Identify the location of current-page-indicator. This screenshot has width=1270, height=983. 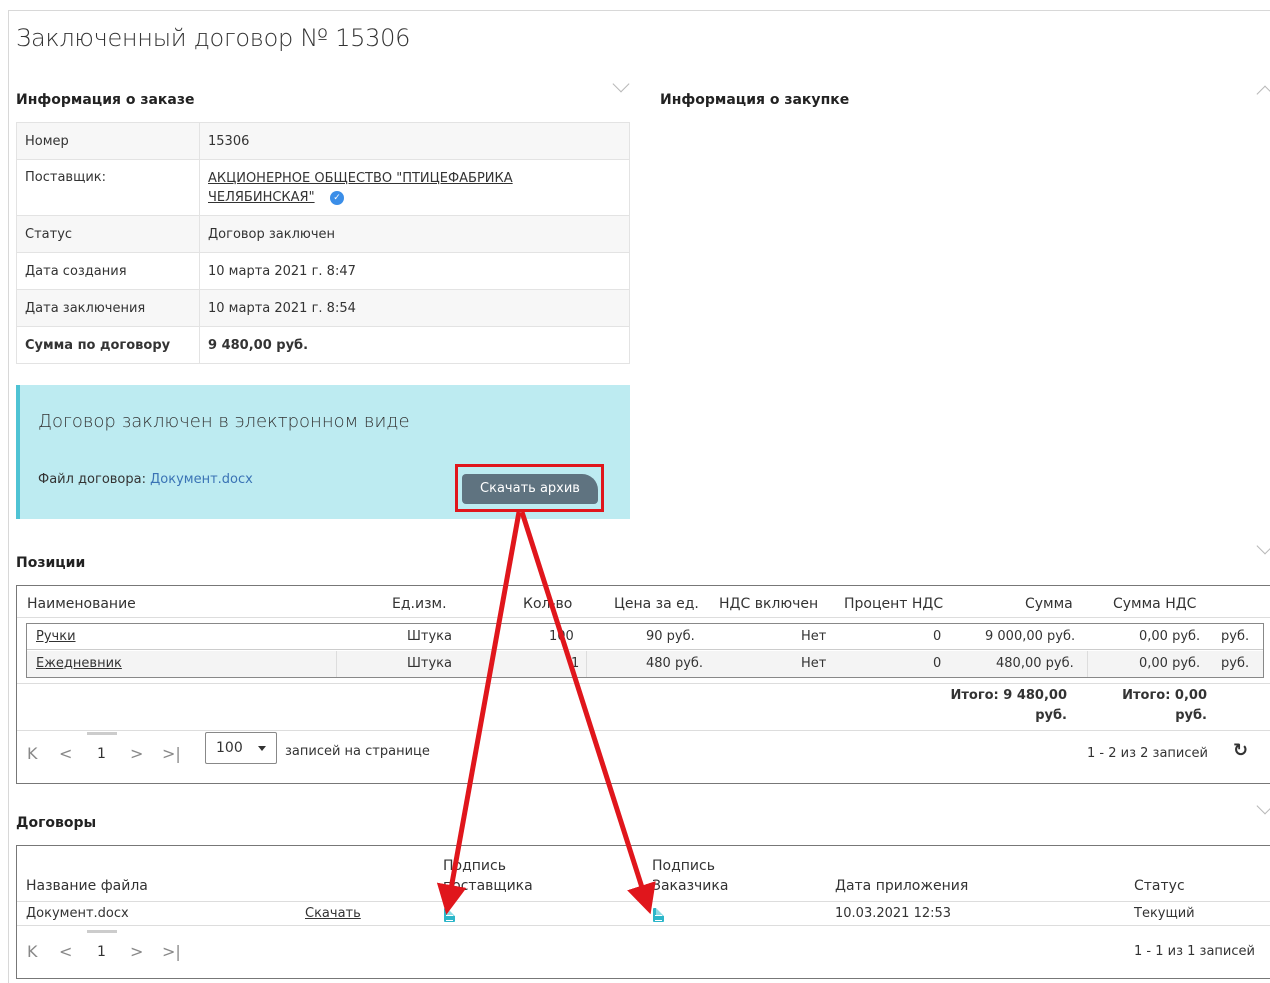
(102, 733).